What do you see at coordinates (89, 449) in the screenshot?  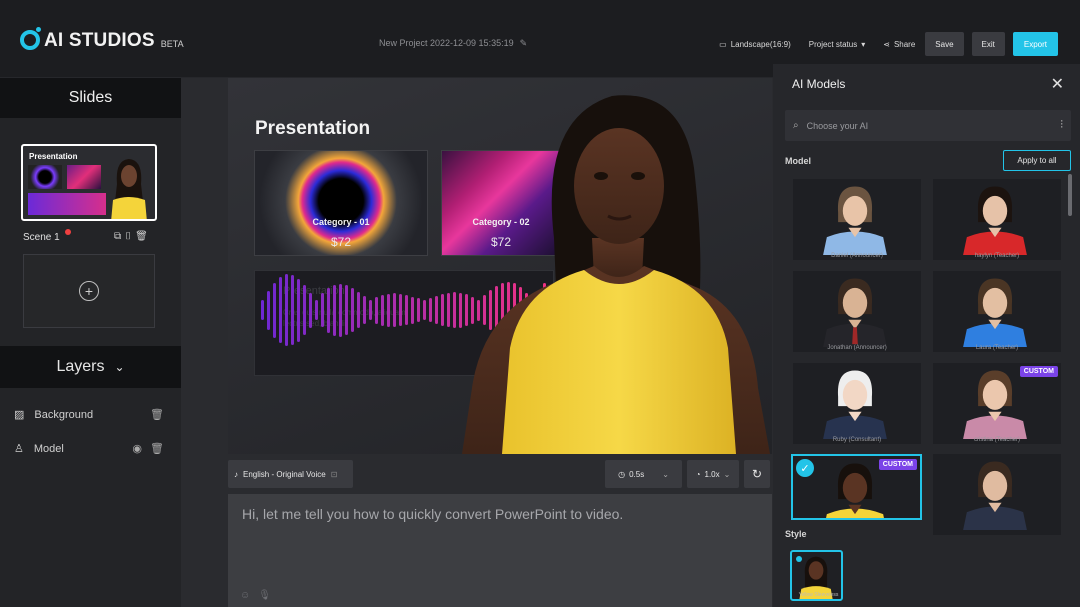 I see `layer-model: ♙ Model ◉ 🗑` at bounding box center [89, 449].